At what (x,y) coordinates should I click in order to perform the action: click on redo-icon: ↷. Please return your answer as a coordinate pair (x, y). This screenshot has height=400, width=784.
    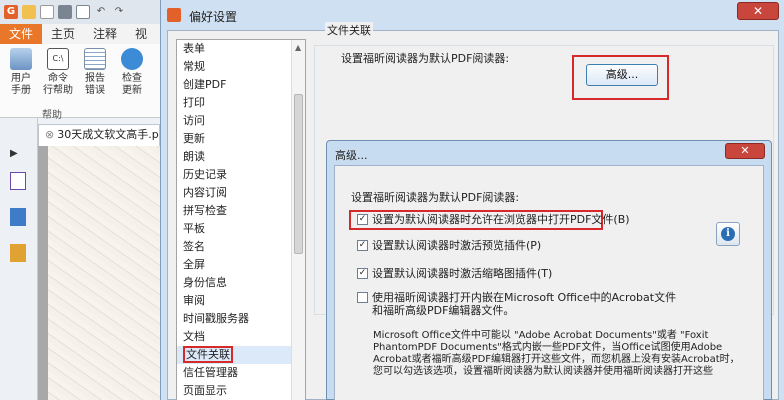
    Looking at the image, I should click on (119, 12).